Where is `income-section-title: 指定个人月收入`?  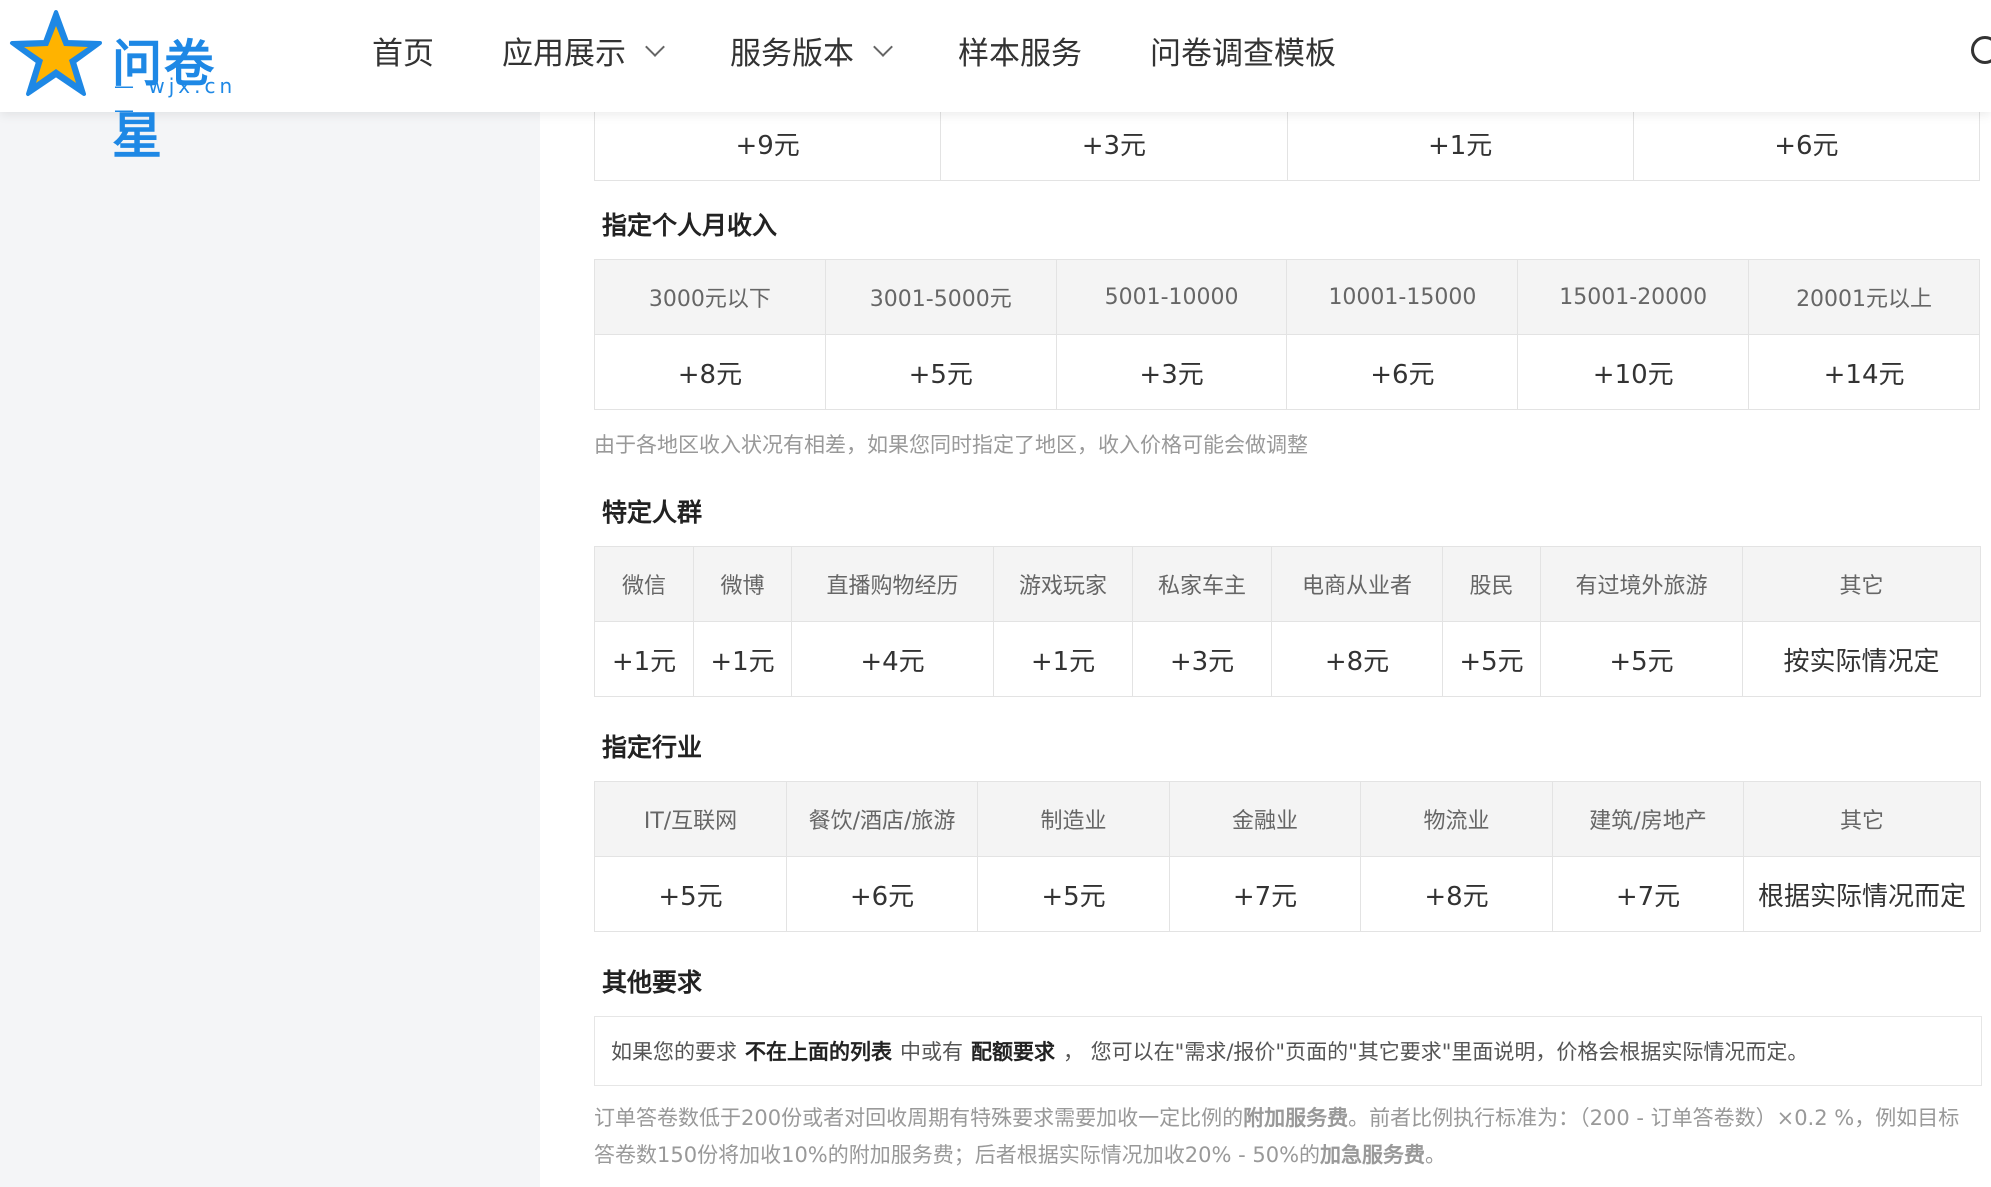
income-section-title: 指定个人月收入 is located at coordinates (690, 225).